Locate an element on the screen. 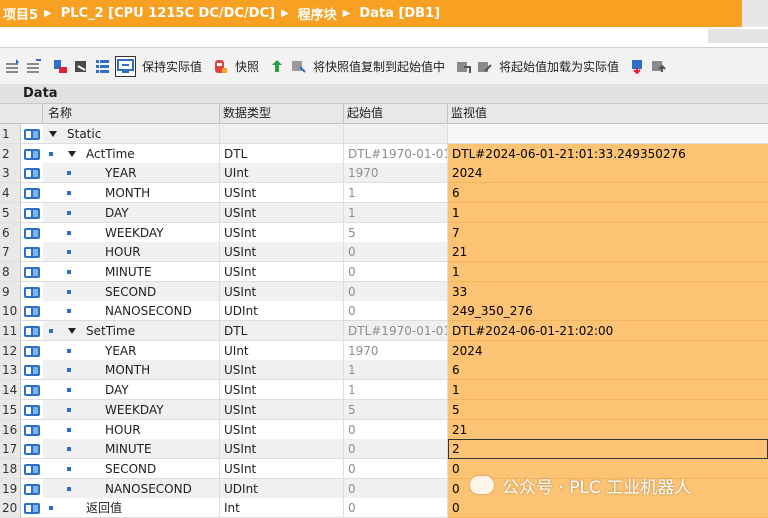  table-row: 7 HOUR USInt 0 21 is located at coordinates (384, 252).